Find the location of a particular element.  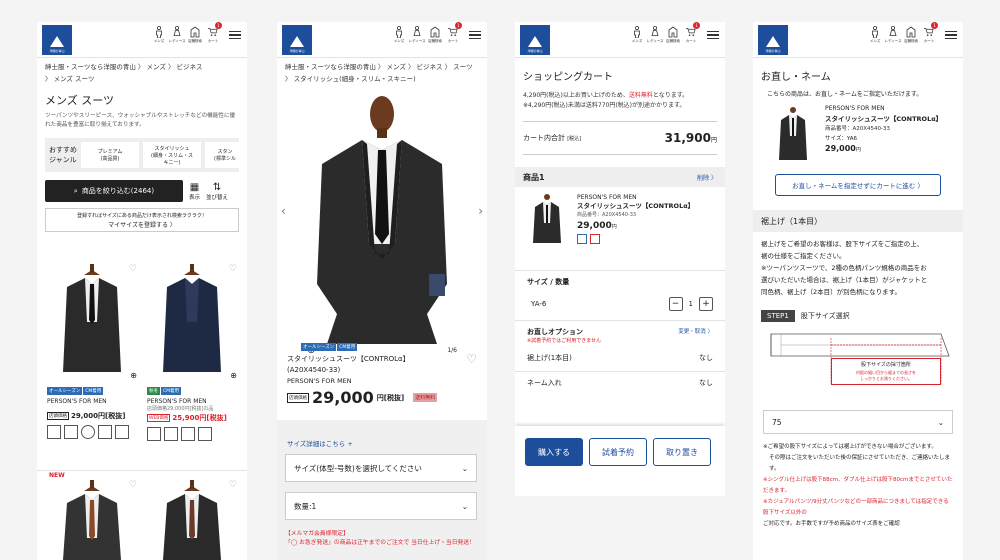

product-image-3: ♡ is located at coordinates (92, 519).